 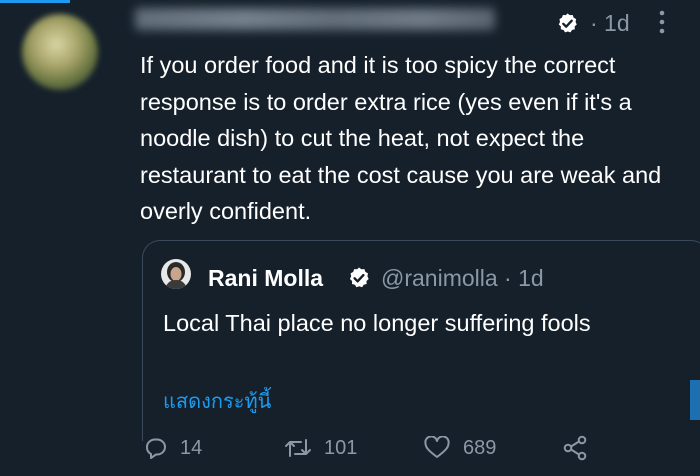 I want to click on author-name-blurred, so click(x=315, y=19).